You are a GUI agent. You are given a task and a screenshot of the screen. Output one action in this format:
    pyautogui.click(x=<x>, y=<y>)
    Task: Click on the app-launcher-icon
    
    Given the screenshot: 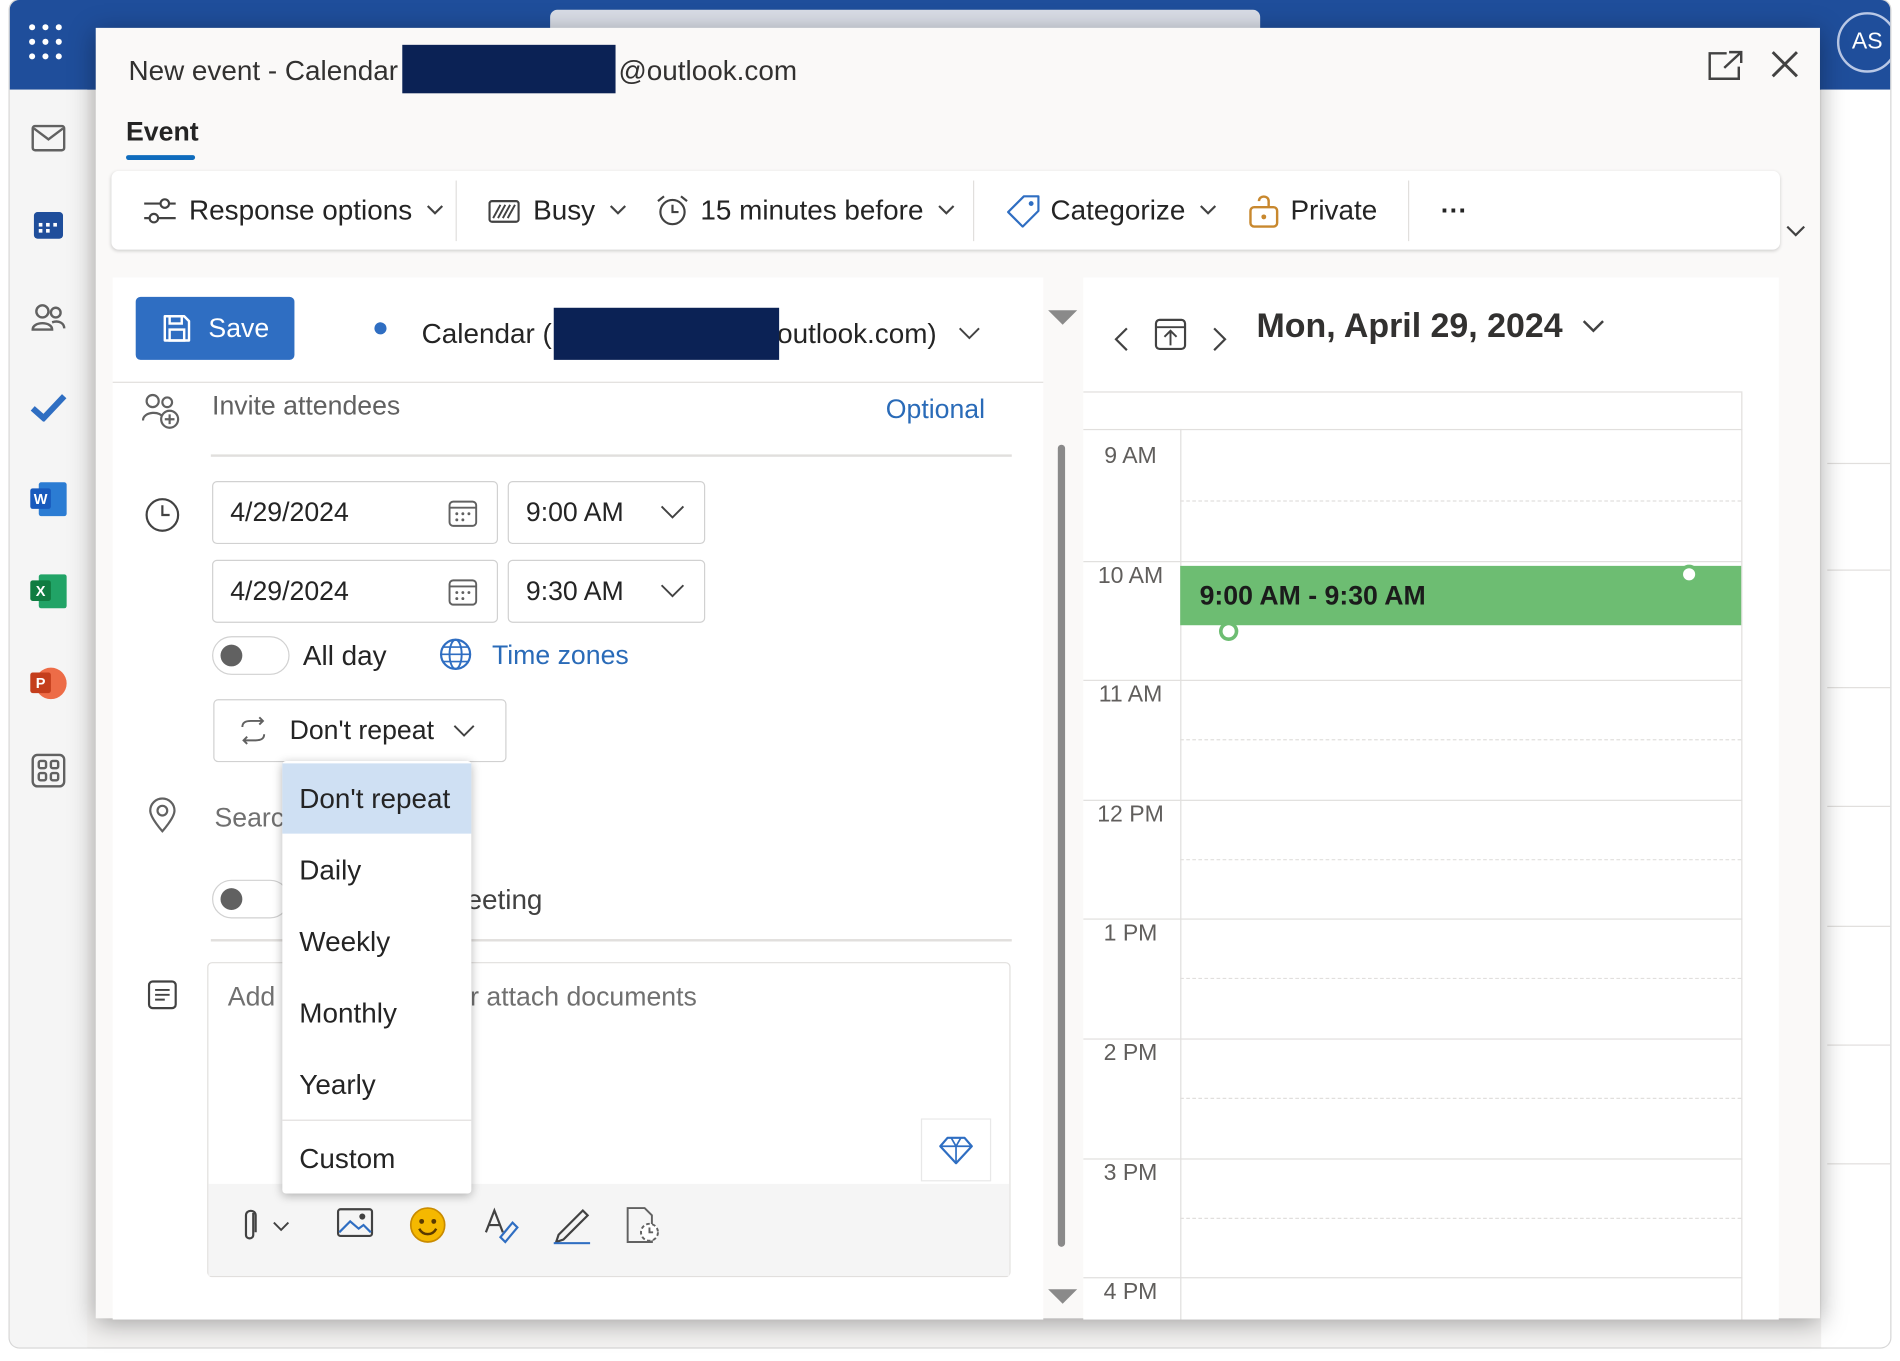 What is the action you would take?
    pyautogui.click(x=47, y=42)
    